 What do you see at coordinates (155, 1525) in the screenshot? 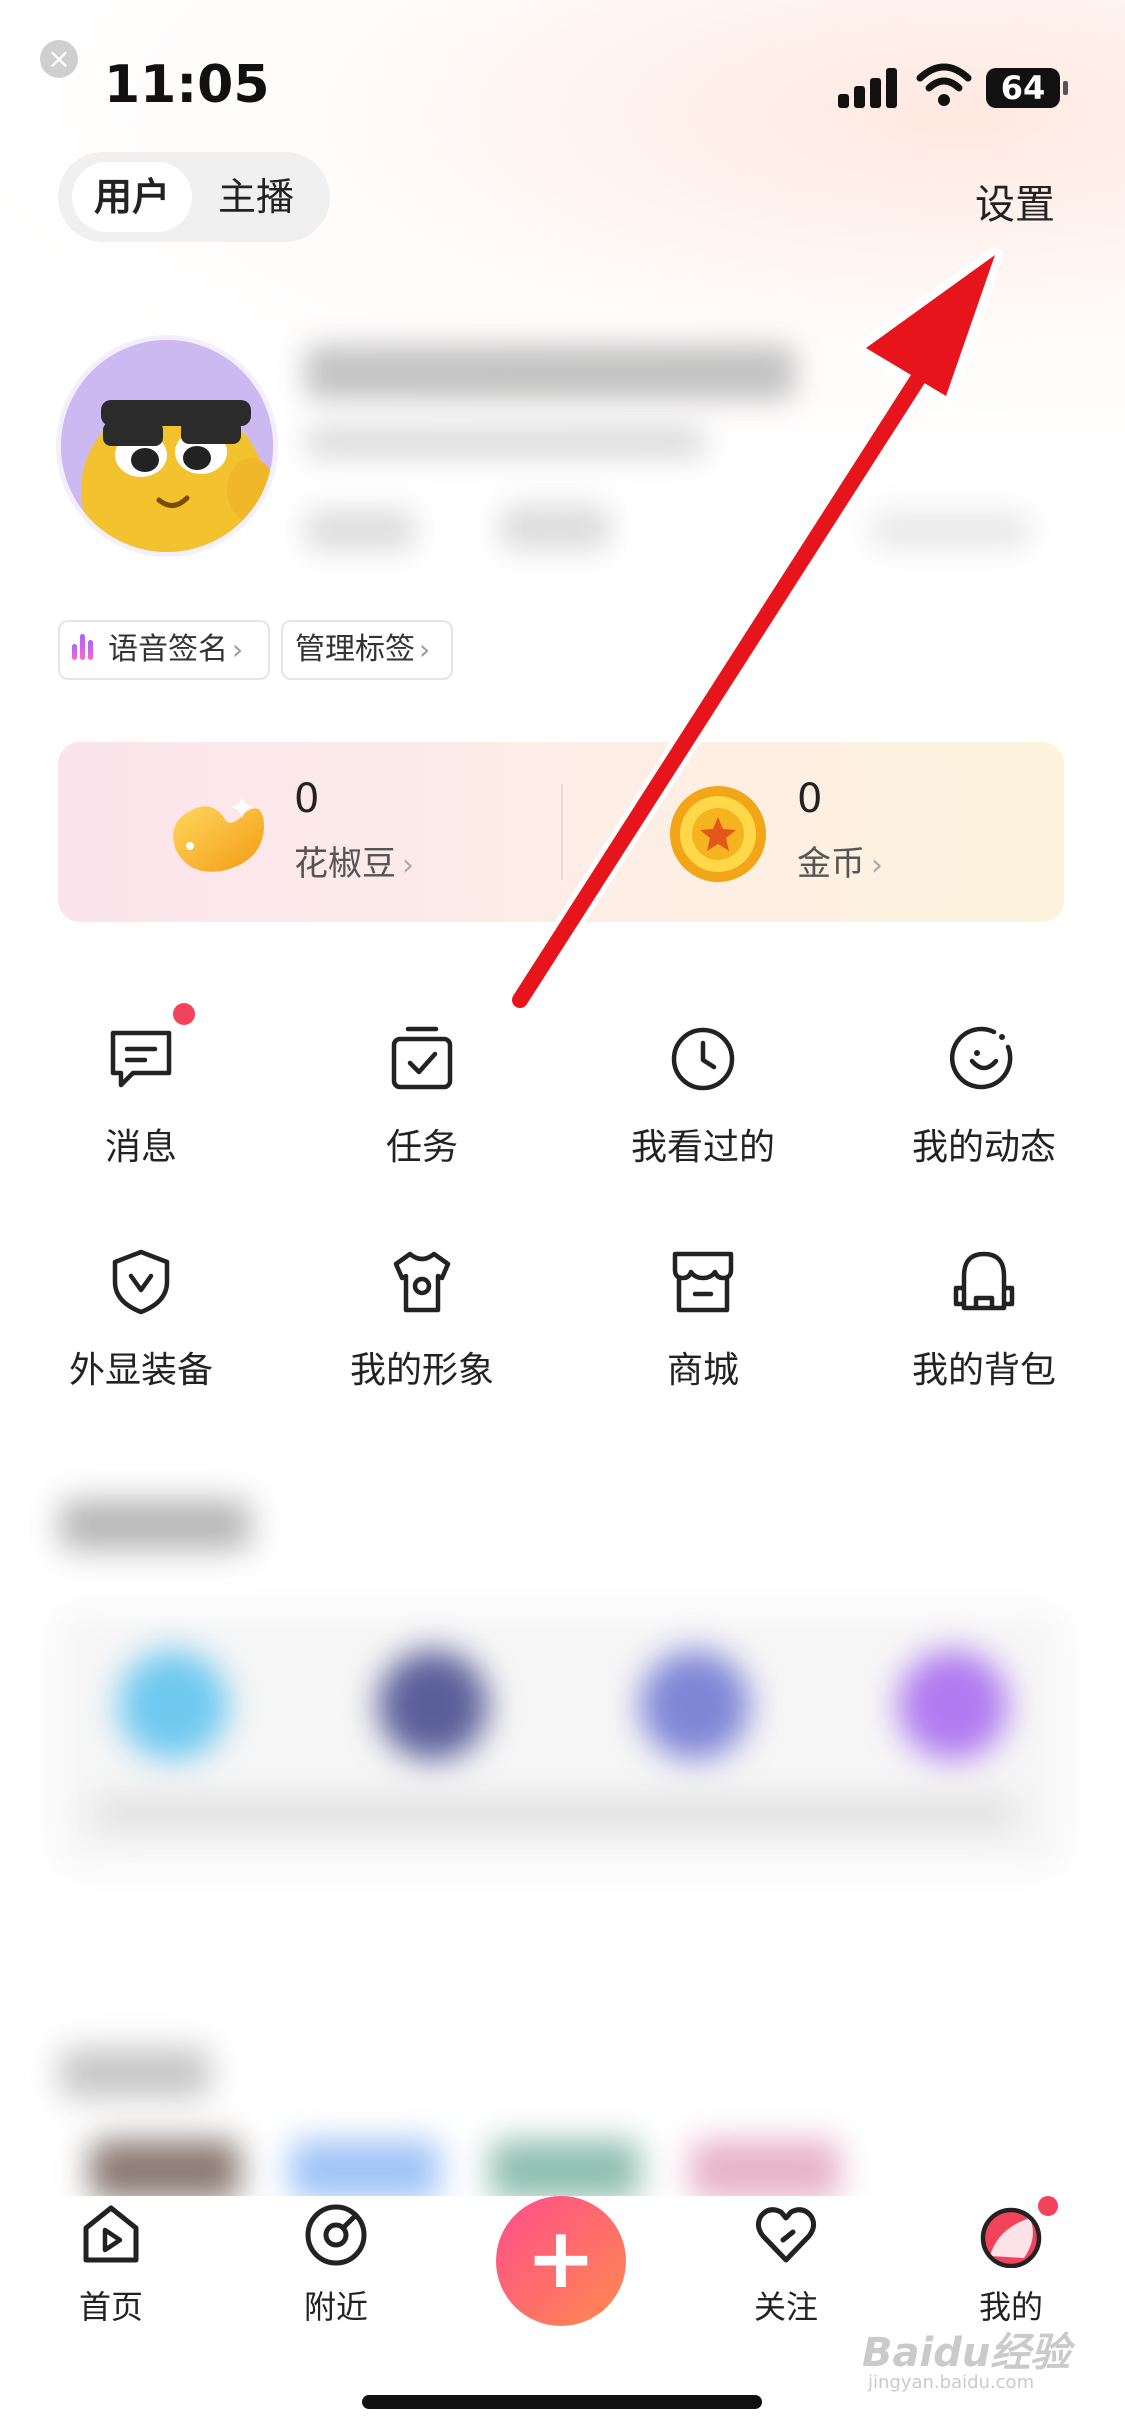
I see `blurred-section-title` at bounding box center [155, 1525].